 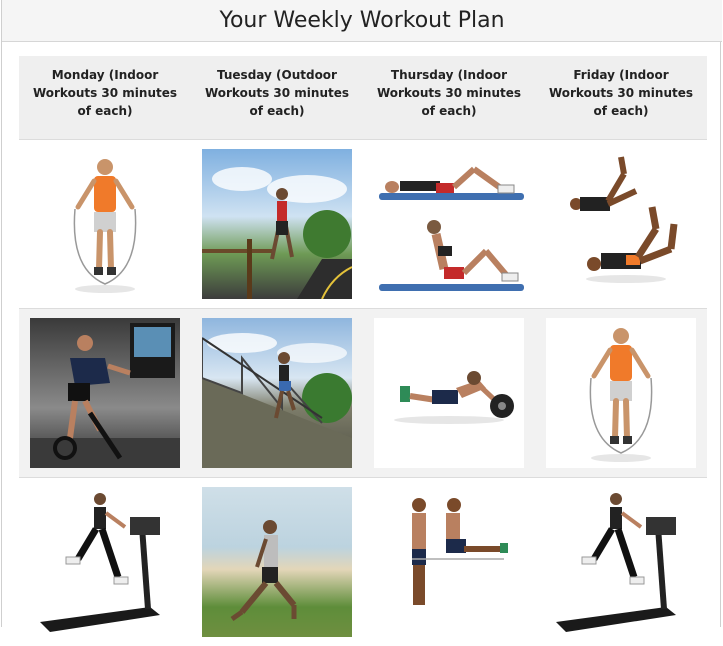 I want to click on page-header: Your Weekly Workout Plan, so click(x=362, y=21).